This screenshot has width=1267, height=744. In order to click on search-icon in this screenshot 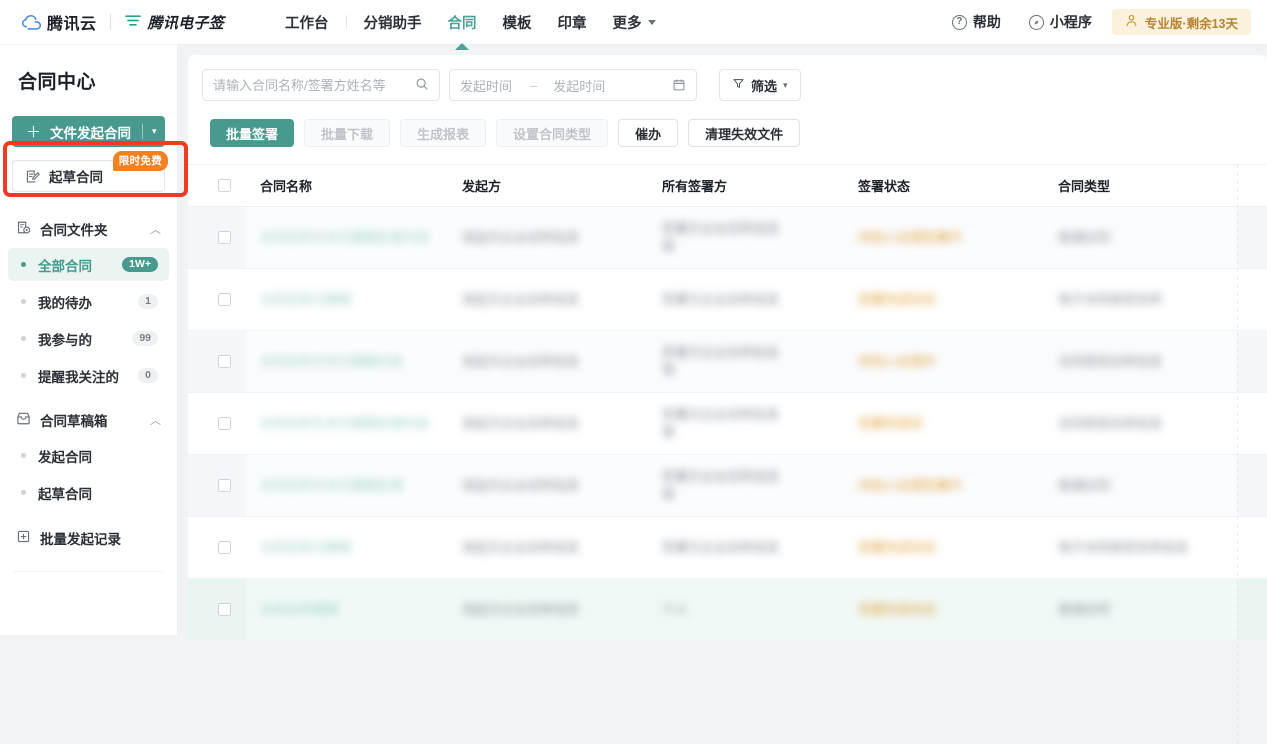, I will do `click(422, 85)`.